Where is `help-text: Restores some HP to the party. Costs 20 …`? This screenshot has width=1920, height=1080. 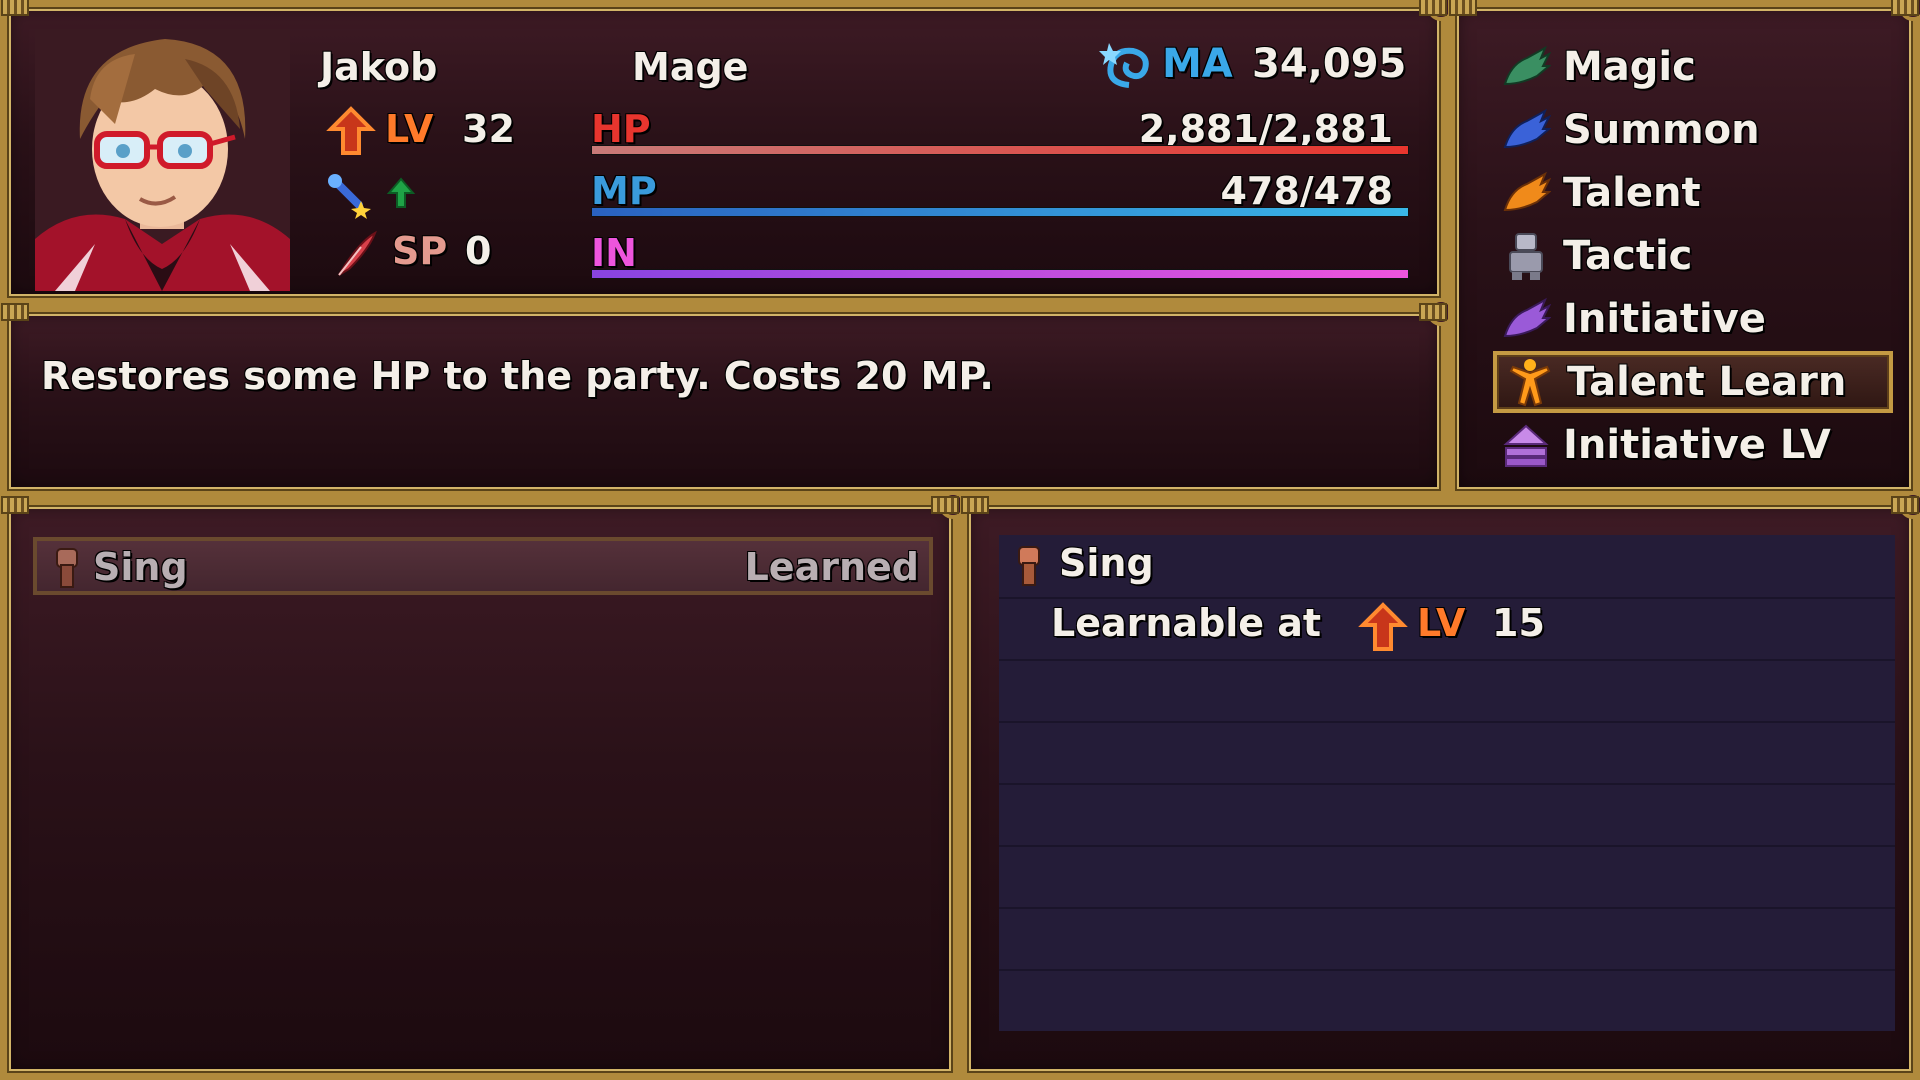
help-text: Restores some HP to the party. Costs 20 … is located at coordinates (517, 376).